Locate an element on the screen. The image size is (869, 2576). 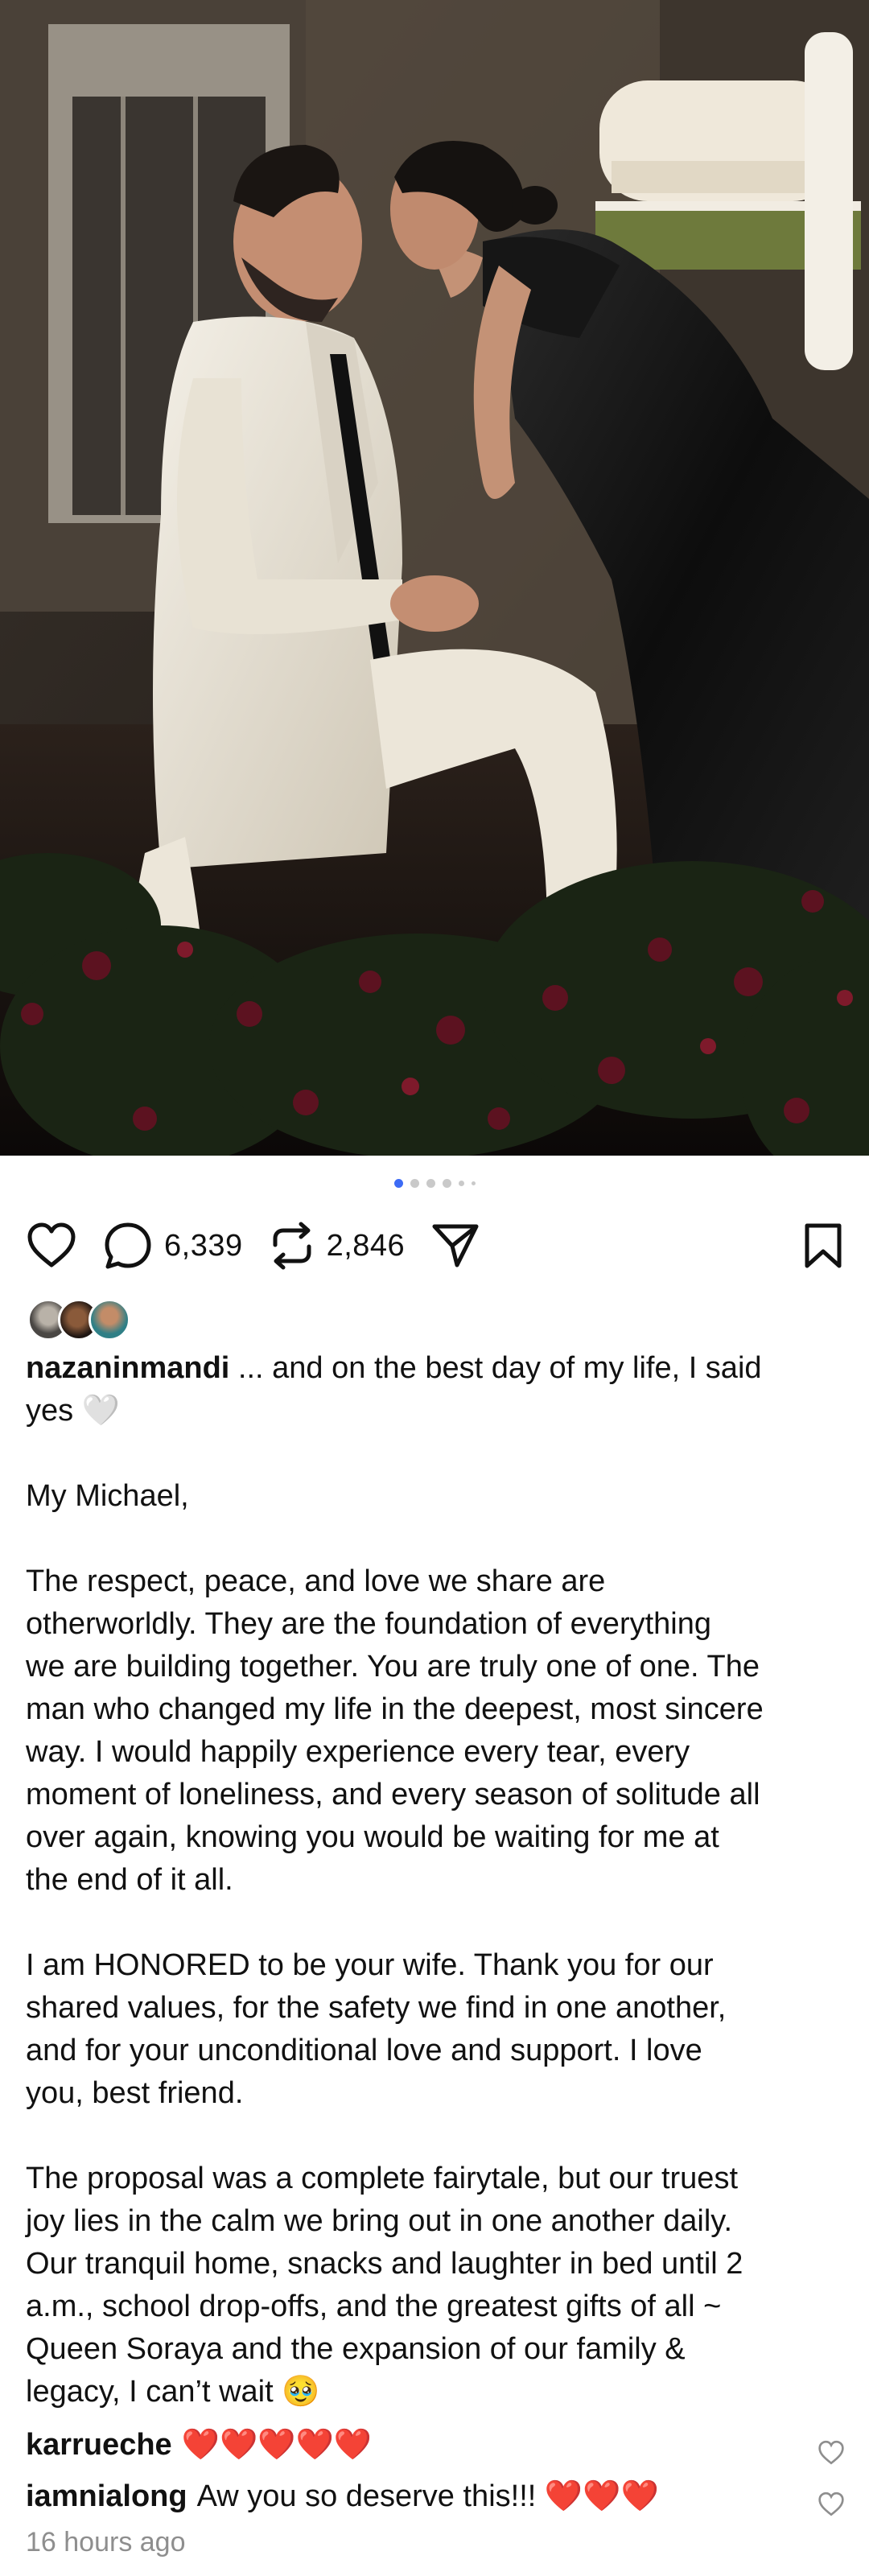
post-action-bar: 6,339 2,846 is located at coordinates (434, 1245).